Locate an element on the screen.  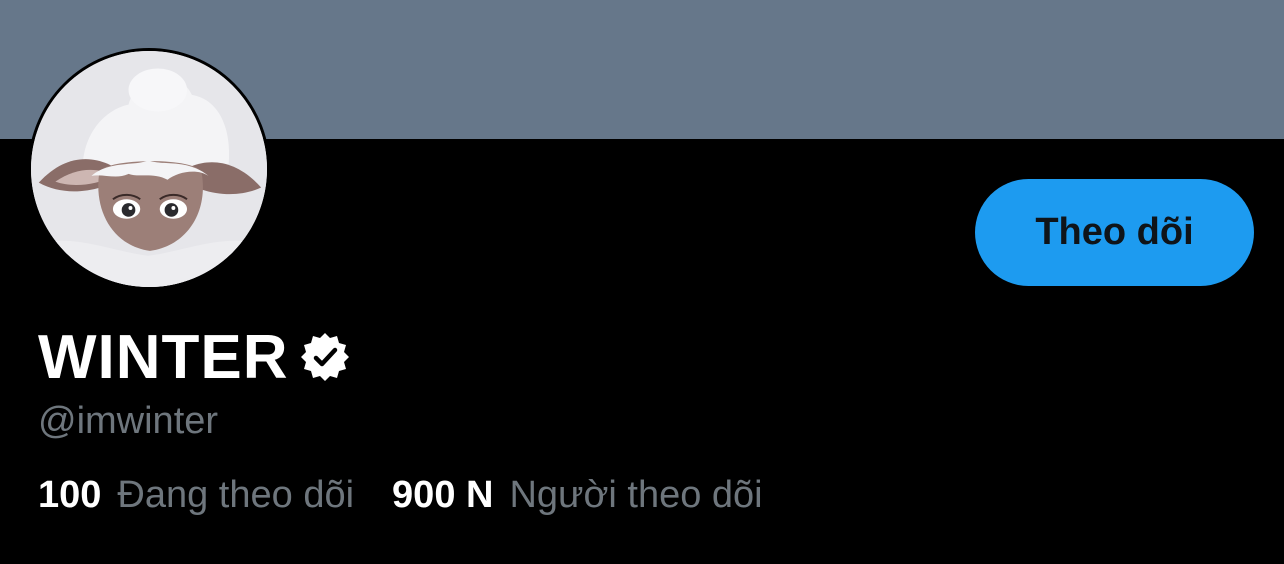
followers-count: 900 N is located at coordinates (443, 495).